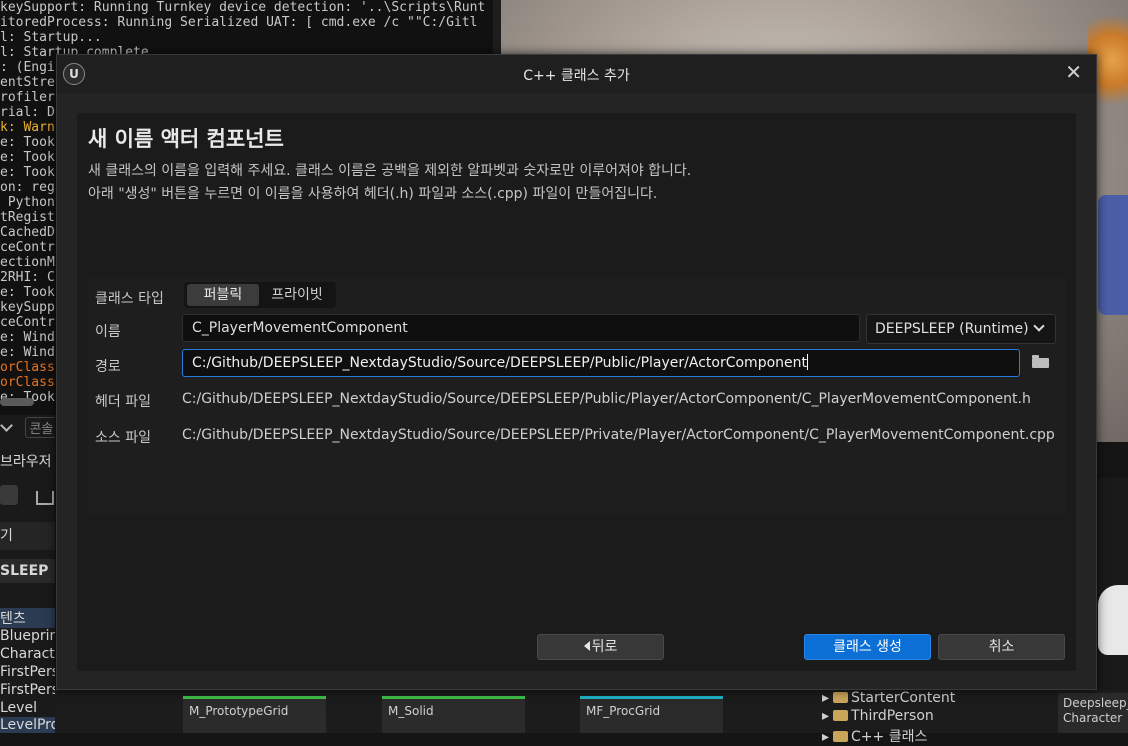 Image resolution: width=1128 pixels, height=746 pixels. What do you see at coordinates (1001, 647) in the screenshot?
I see `cancel-button: 취소` at bounding box center [1001, 647].